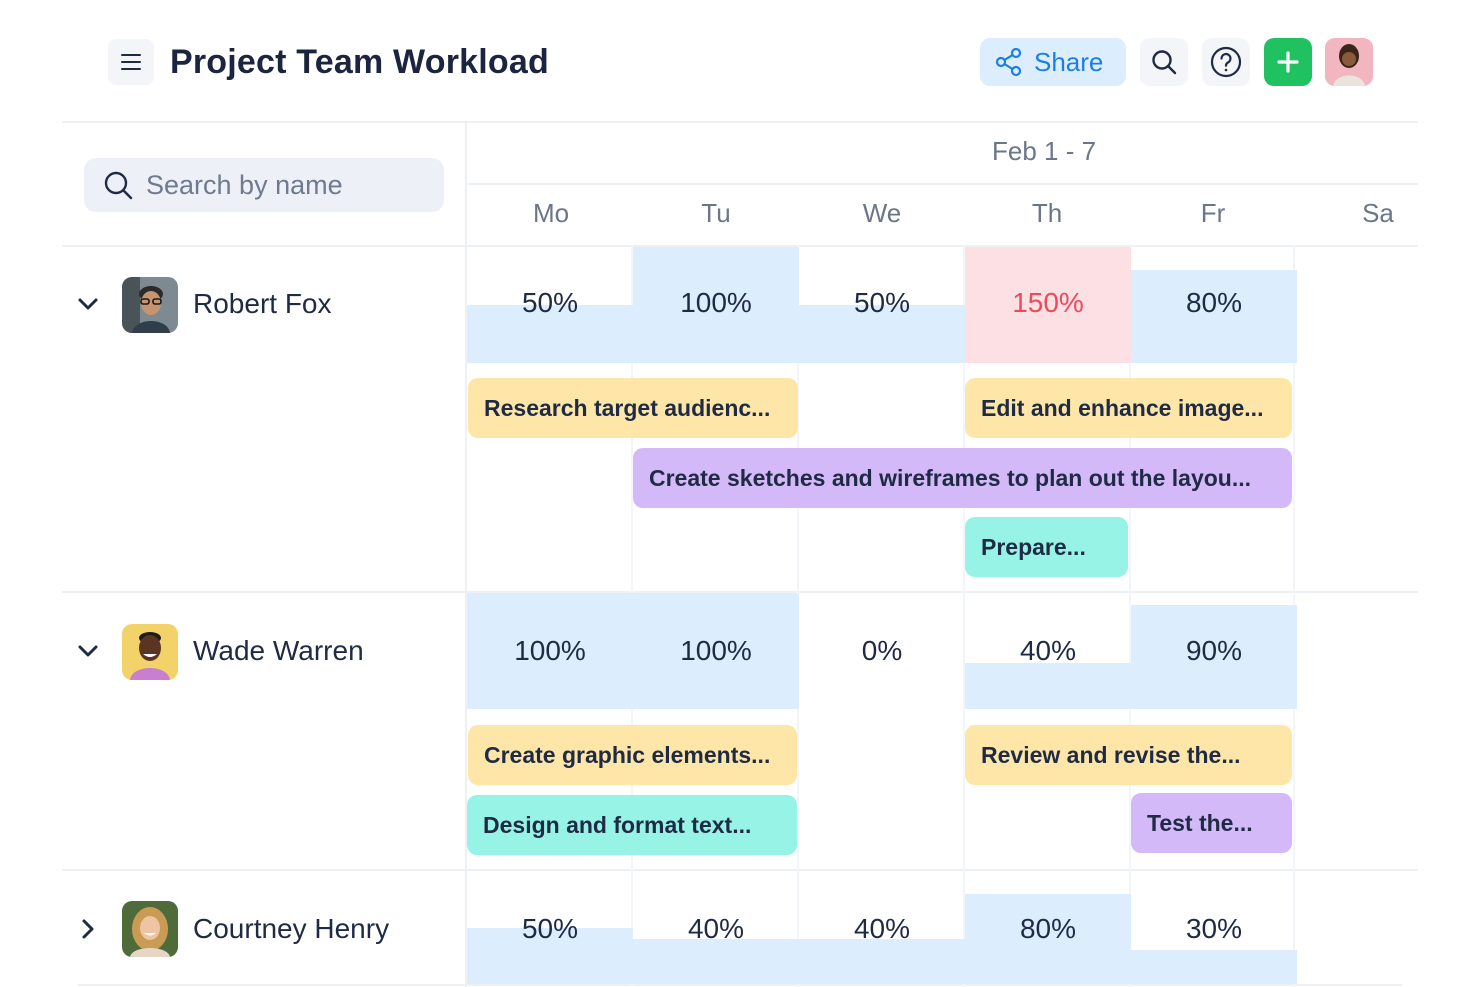  I want to click on menu-icon, so click(131, 62).